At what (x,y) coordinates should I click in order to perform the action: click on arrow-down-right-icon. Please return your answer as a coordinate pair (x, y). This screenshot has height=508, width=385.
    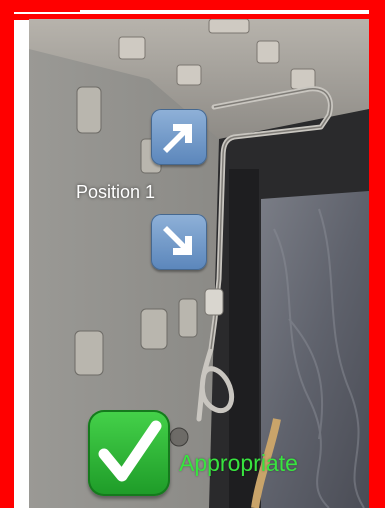
    Looking at the image, I should click on (179, 242).